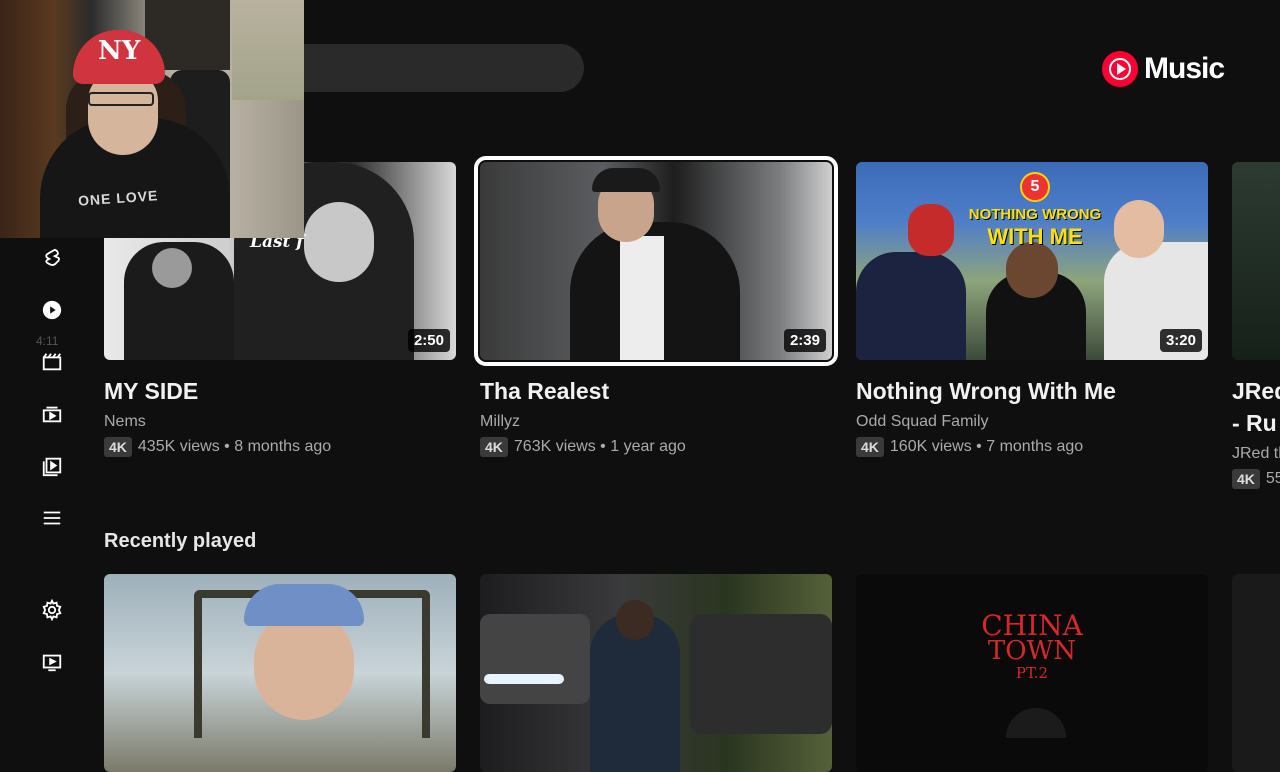  Describe the element at coordinates (52, 466) in the screenshot. I see `playlist-icon` at that location.